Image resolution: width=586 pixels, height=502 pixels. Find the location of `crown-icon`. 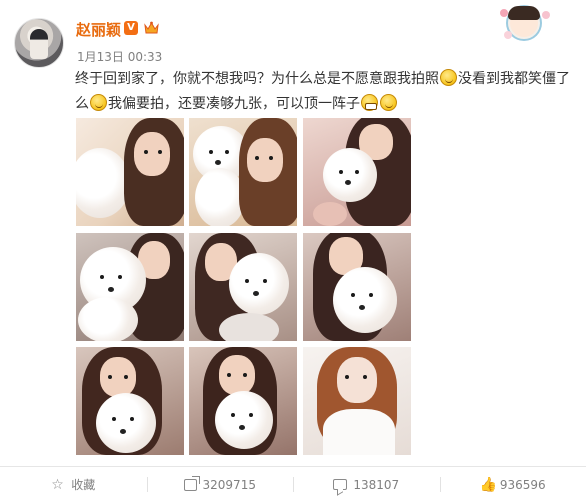

crown-icon is located at coordinates (151, 28).